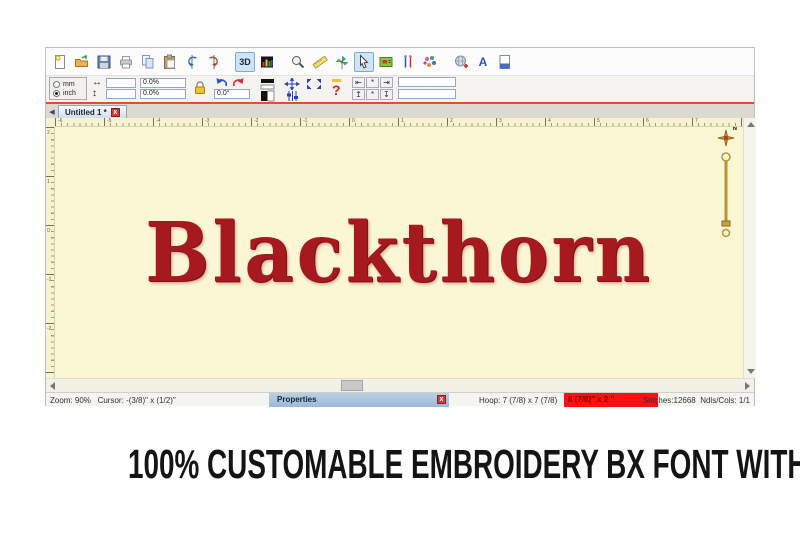  Describe the element at coordinates (364, 61) in the screenshot. I see `select-pointer-icon` at that location.